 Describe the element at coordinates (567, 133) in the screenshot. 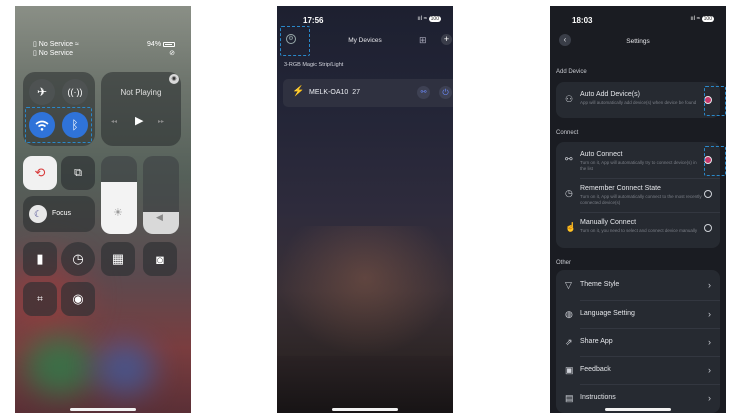

I see `section-connect: Connect` at that location.